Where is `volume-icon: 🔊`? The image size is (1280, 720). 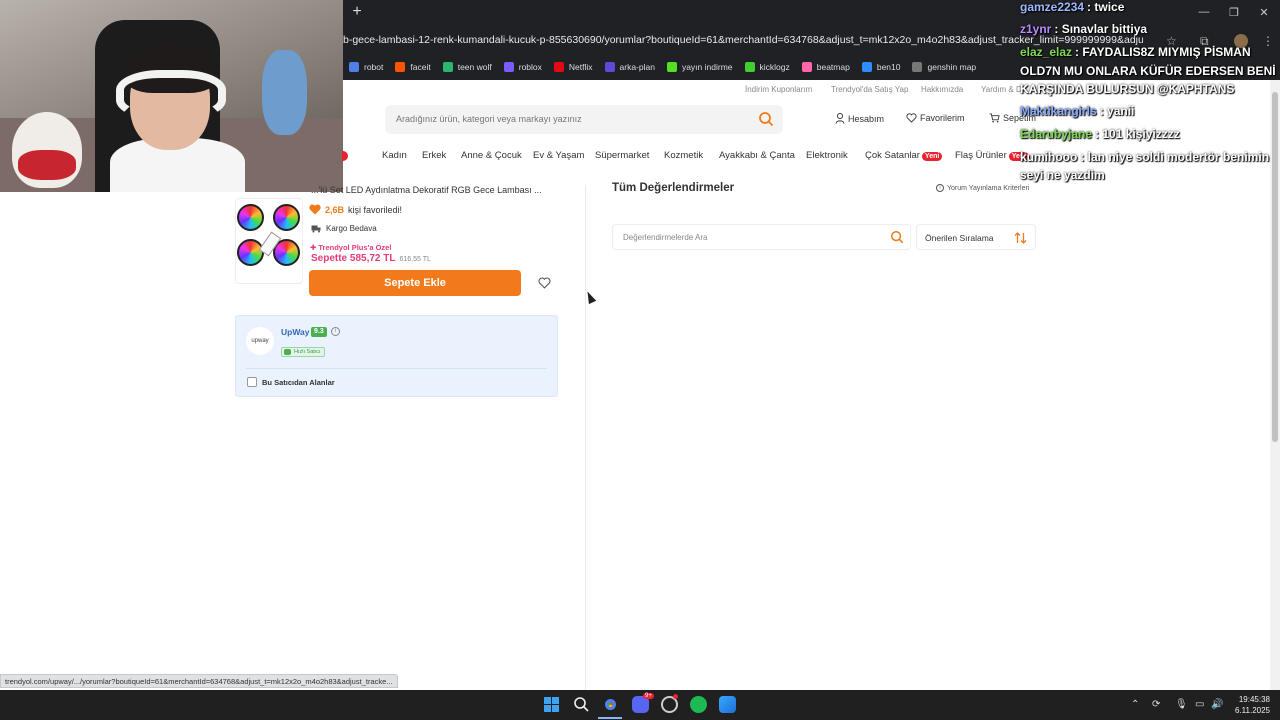 volume-icon: 🔊 is located at coordinates (1217, 704).